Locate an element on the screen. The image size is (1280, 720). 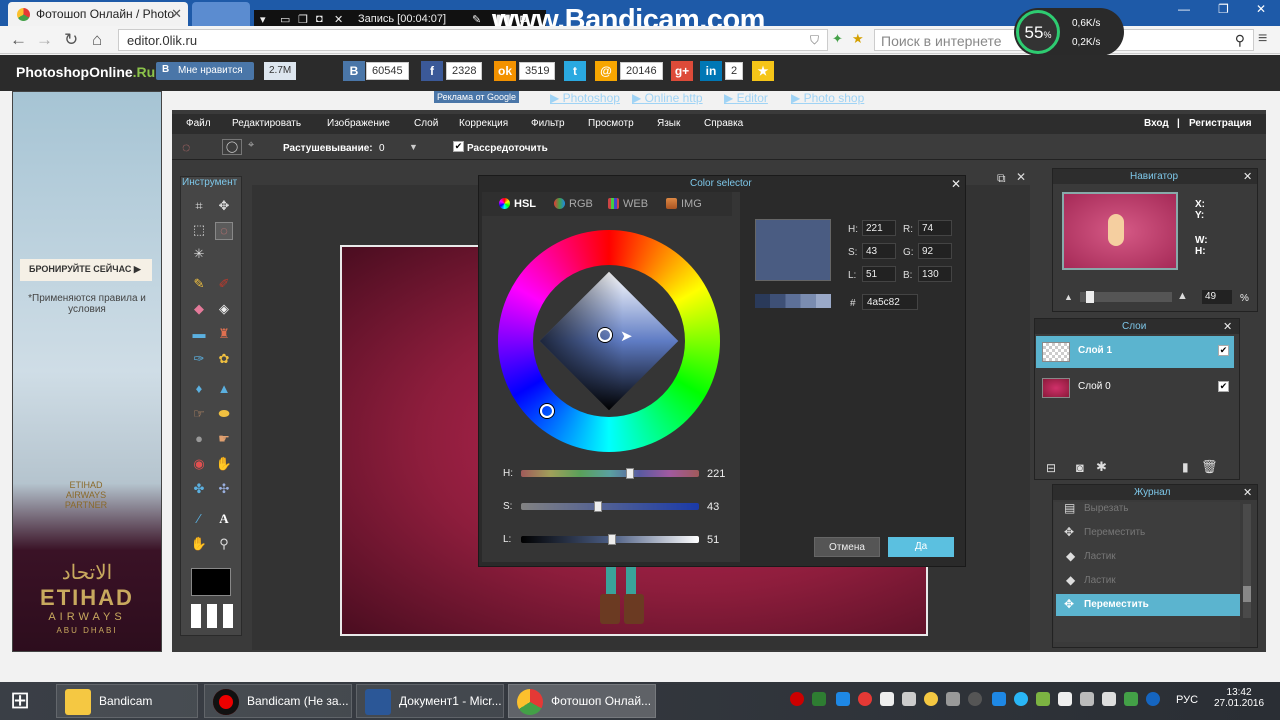
hue-slider-thumb is located at coordinates (629, 473).